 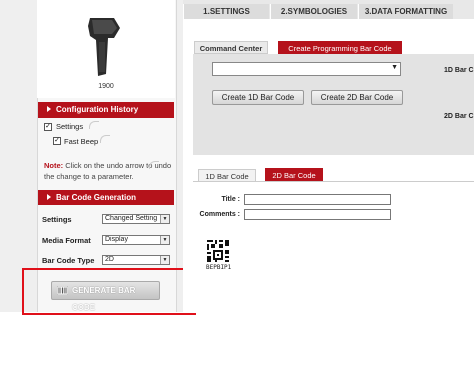 I want to click on comments-input, so click(x=317, y=214).